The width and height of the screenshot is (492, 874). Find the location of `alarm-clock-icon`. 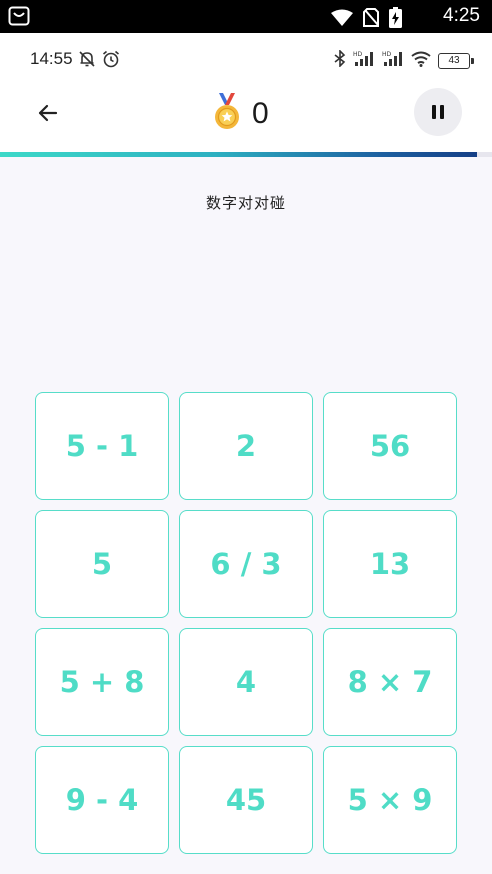

alarm-clock-icon is located at coordinates (111, 61).